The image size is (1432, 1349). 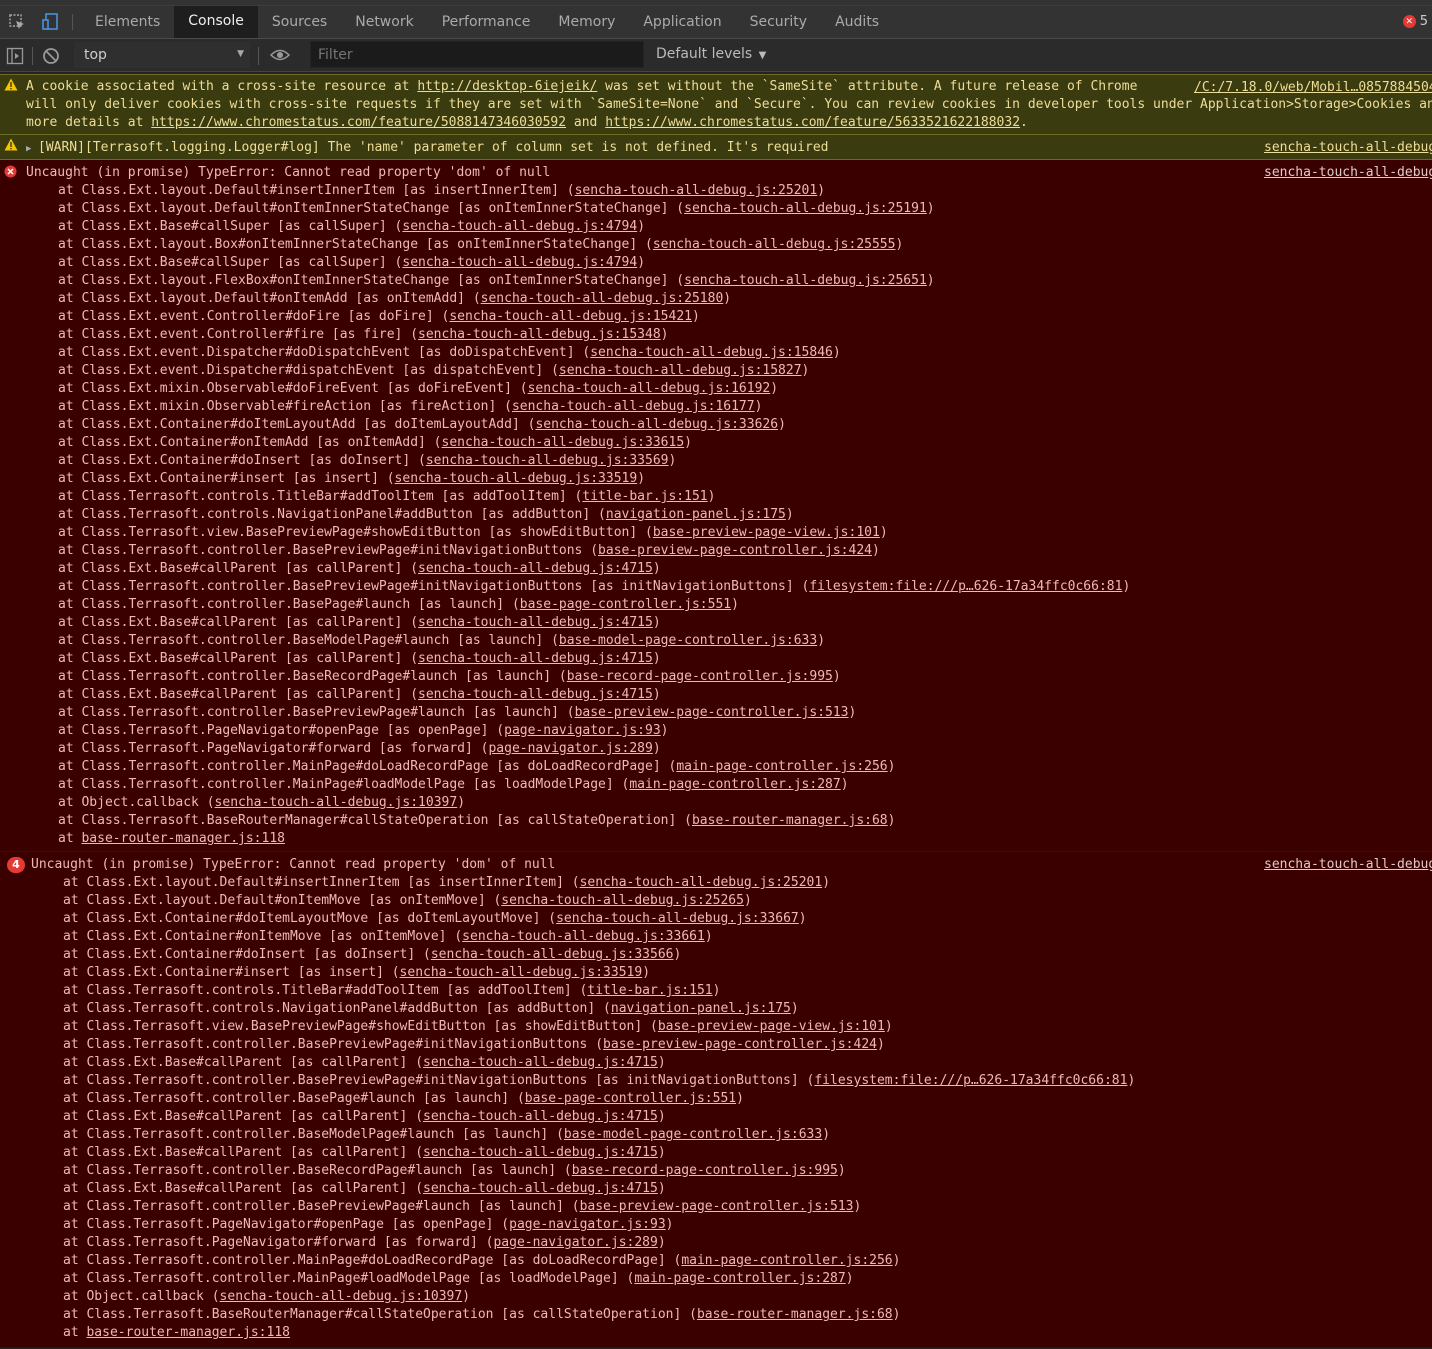 I want to click on device-toolbar-icon, so click(x=51, y=22).